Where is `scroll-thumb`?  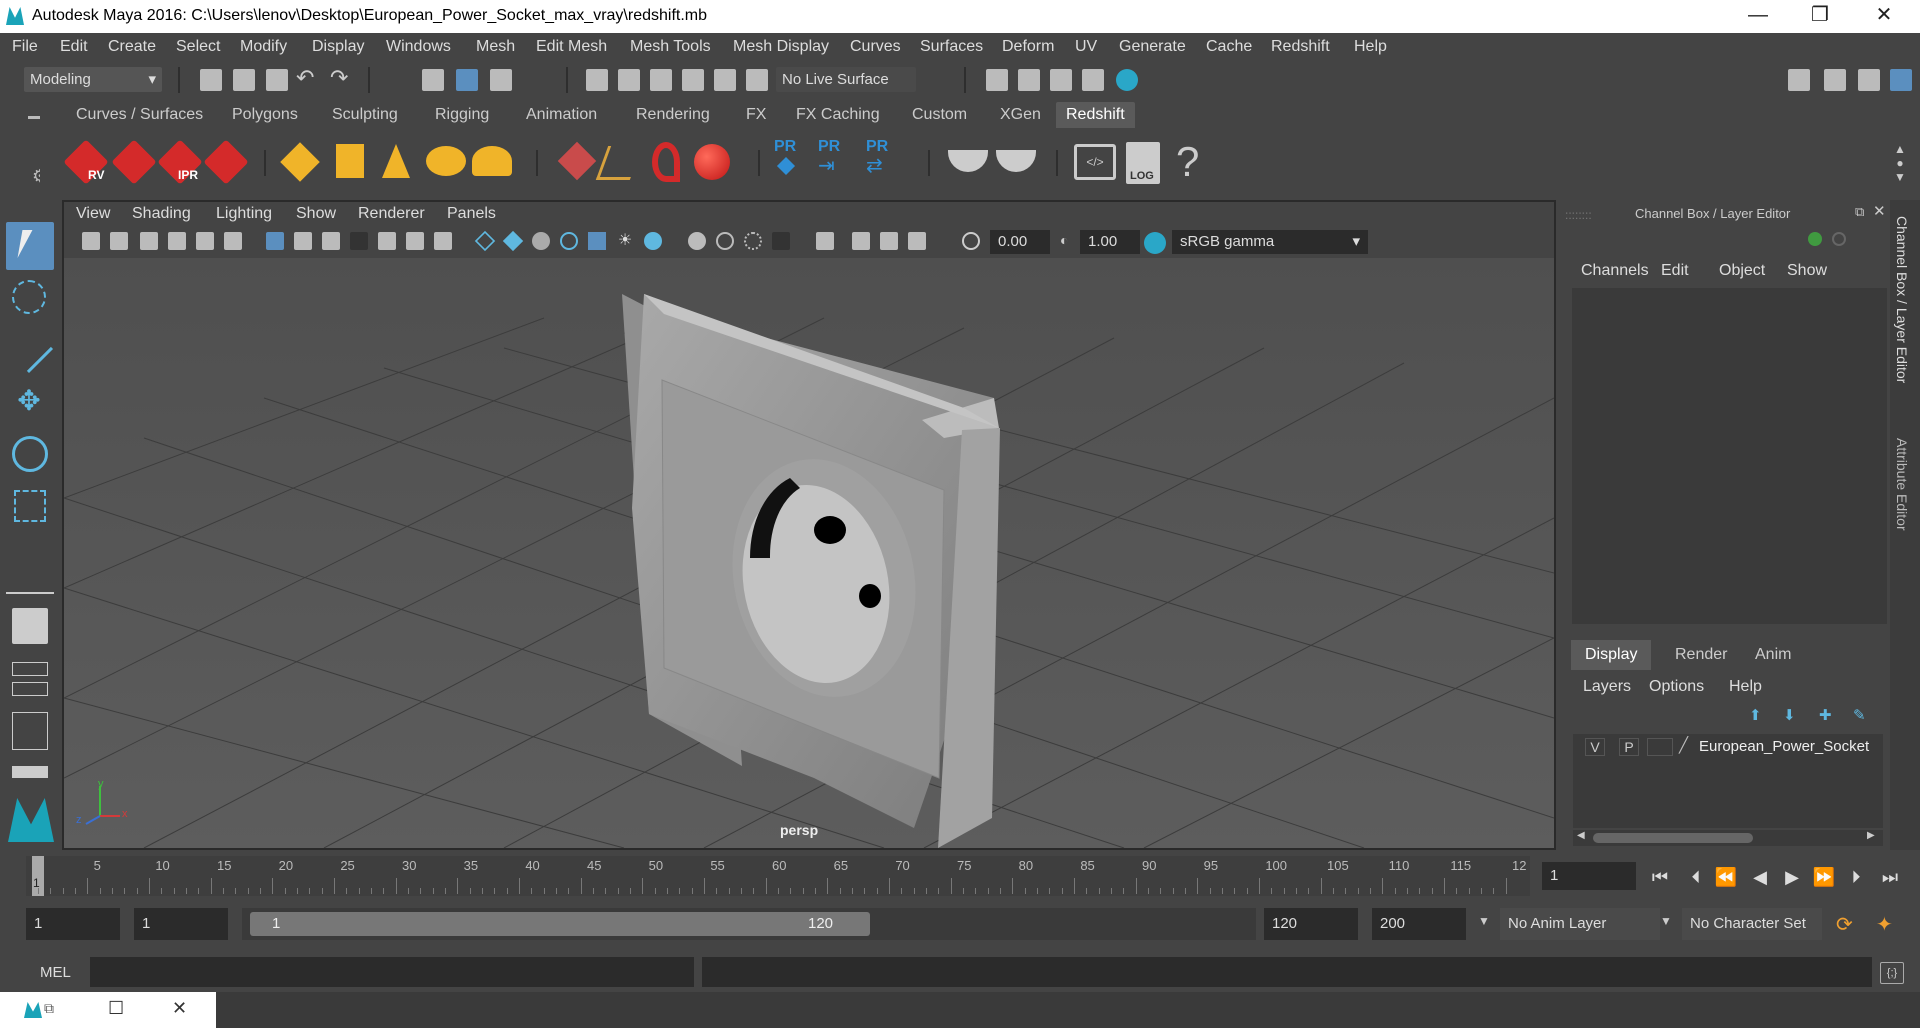 scroll-thumb is located at coordinates (1673, 838).